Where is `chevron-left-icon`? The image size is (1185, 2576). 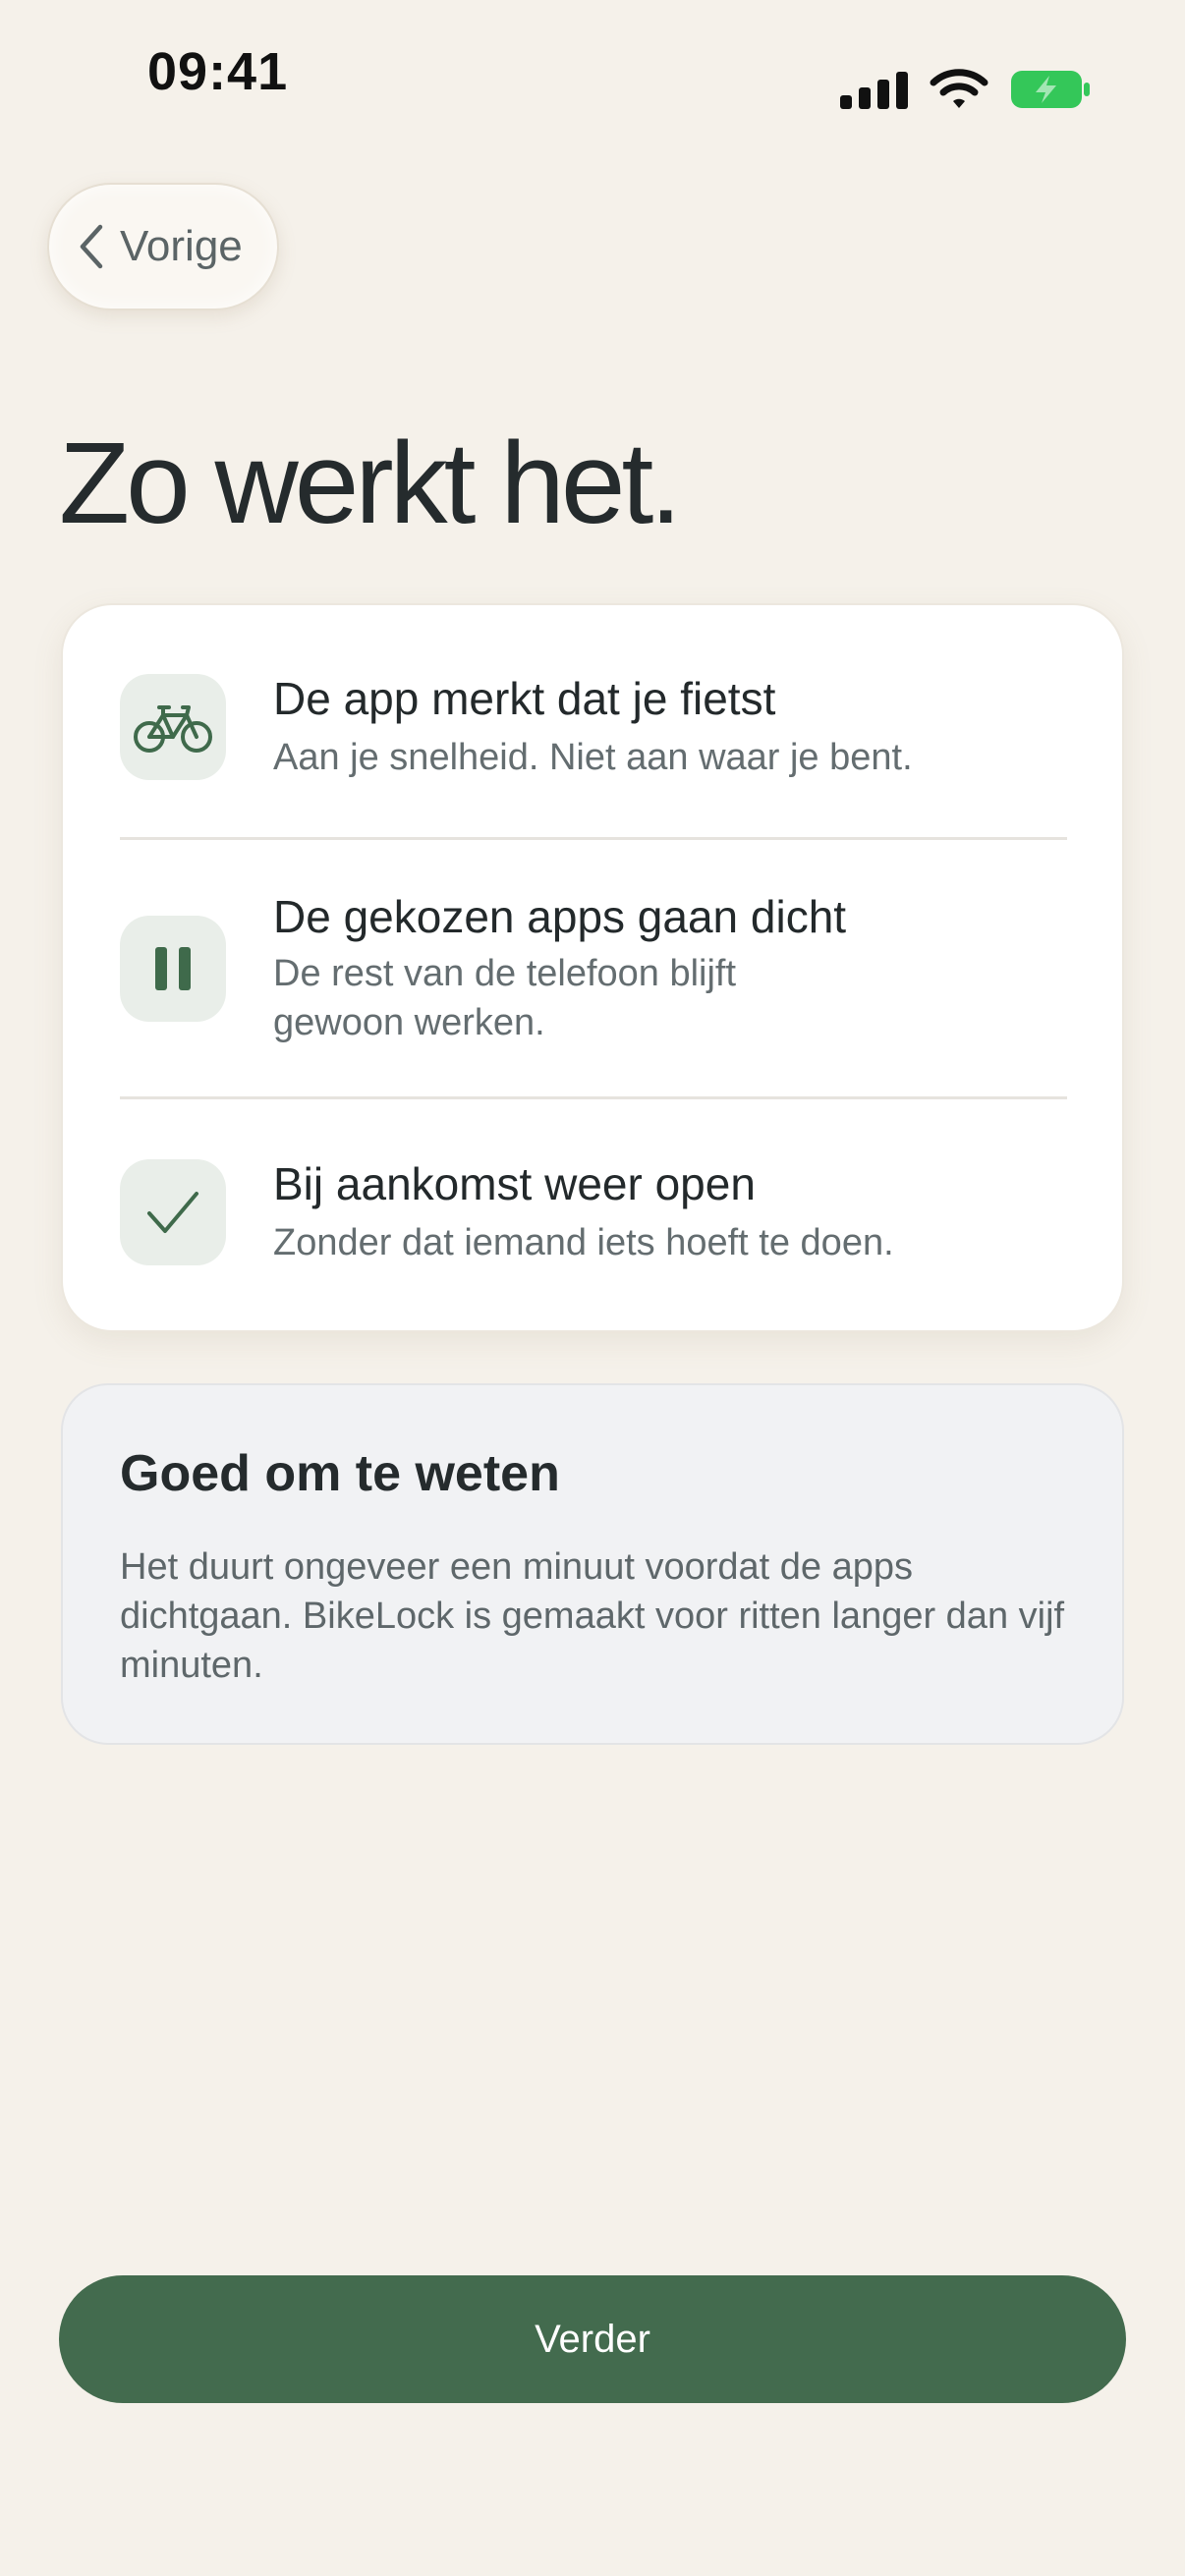
chevron-left-icon is located at coordinates (92, 246).